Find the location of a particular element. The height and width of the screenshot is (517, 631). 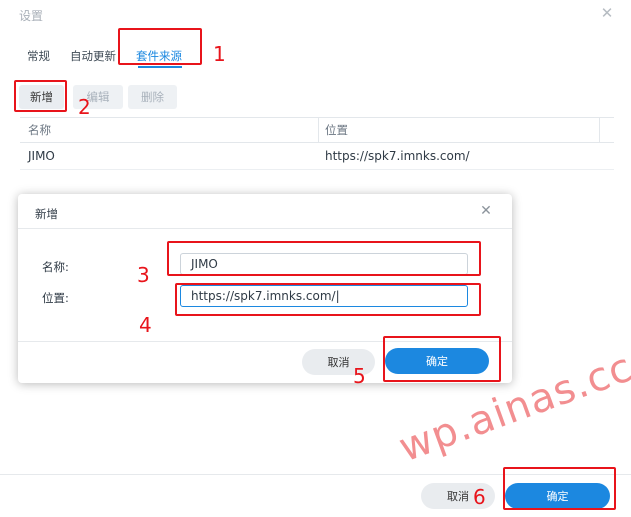

column-header-location: 位置 is located at coordinates (336, 130).